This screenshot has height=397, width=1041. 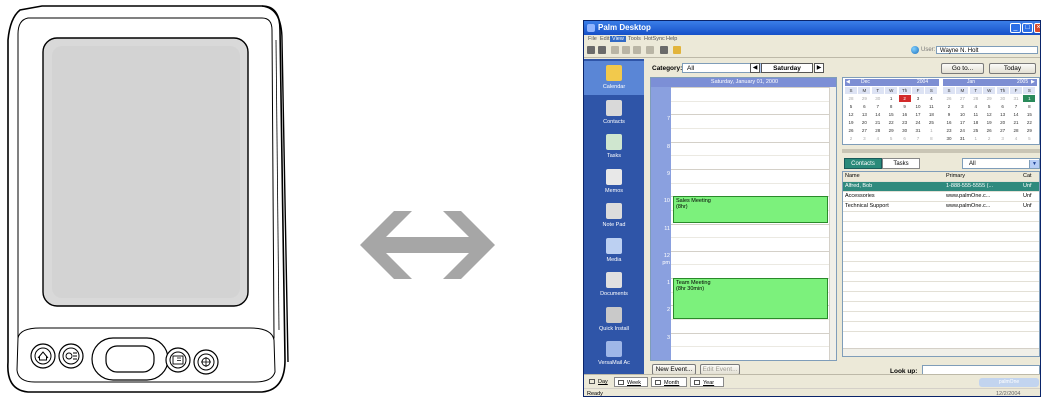 I want to click on today-button: Today, so click(x=1012, y=68).